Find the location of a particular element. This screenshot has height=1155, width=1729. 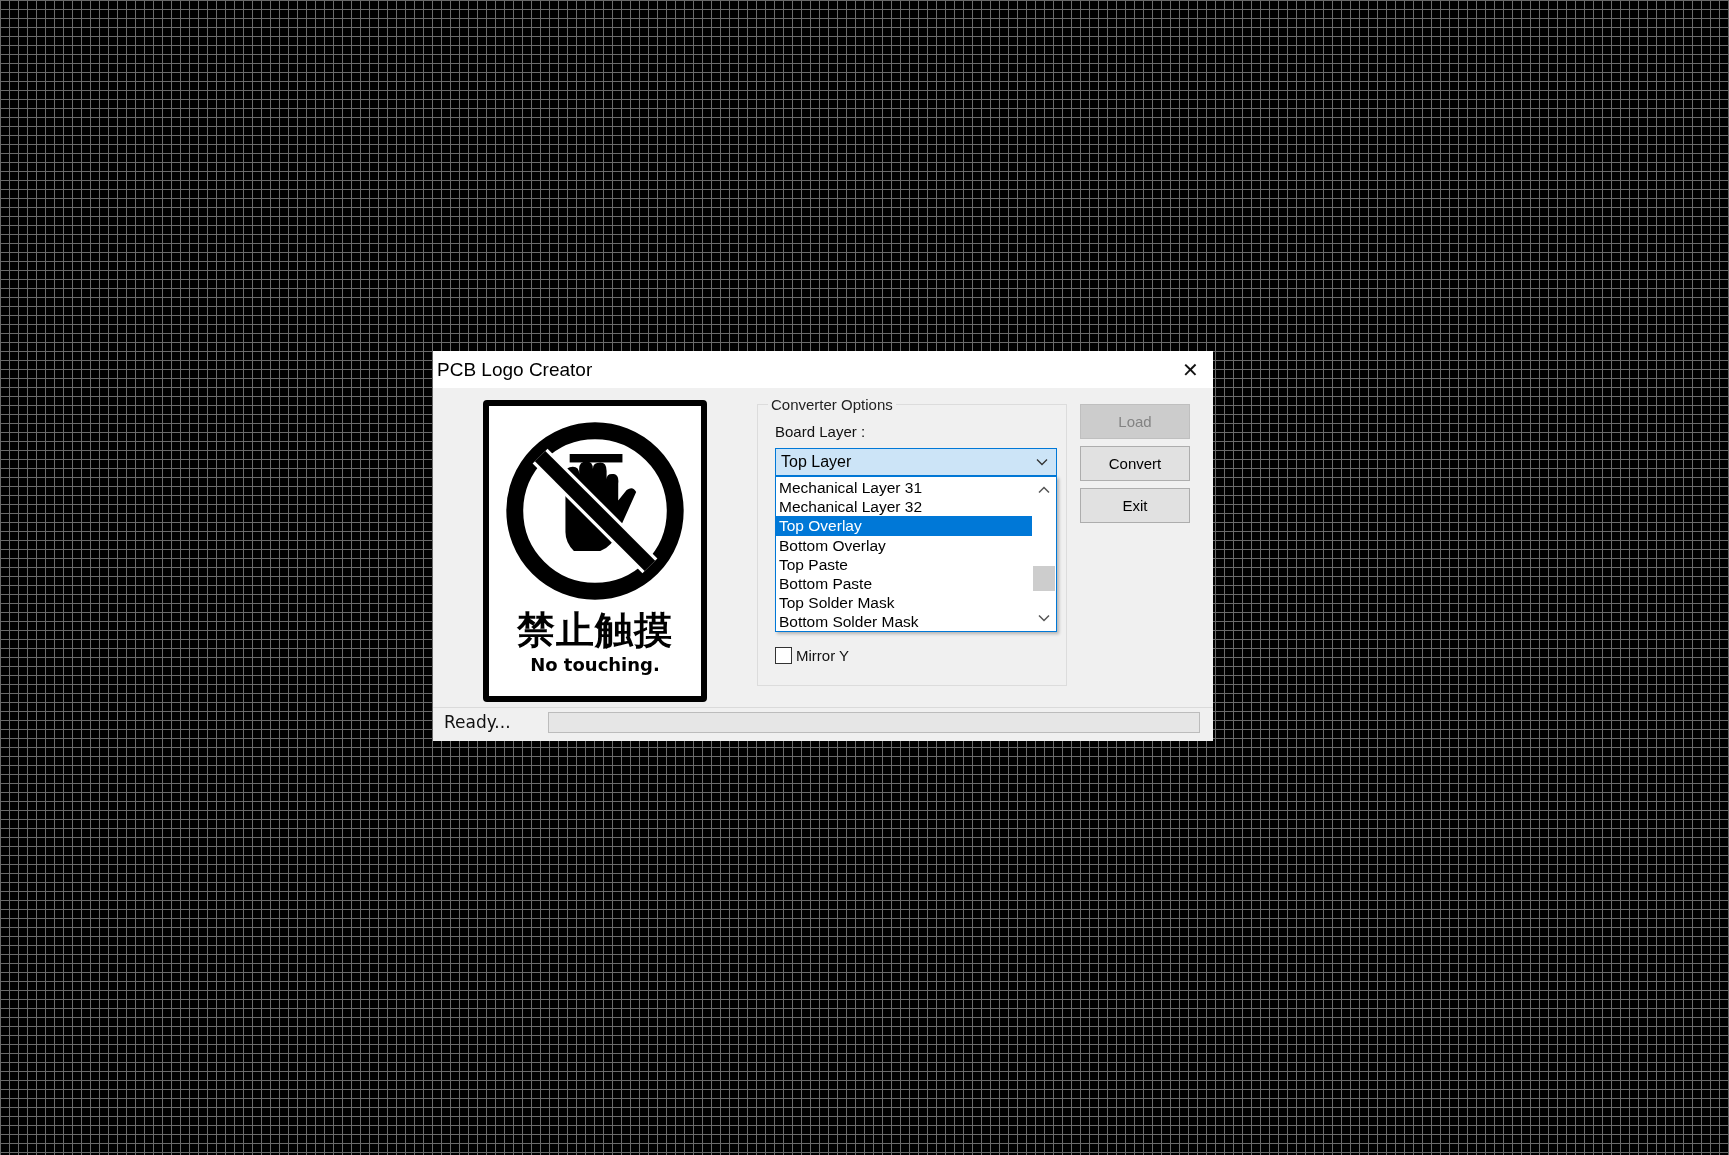

scroll-down-icon is located at coordinates (1044, 618).